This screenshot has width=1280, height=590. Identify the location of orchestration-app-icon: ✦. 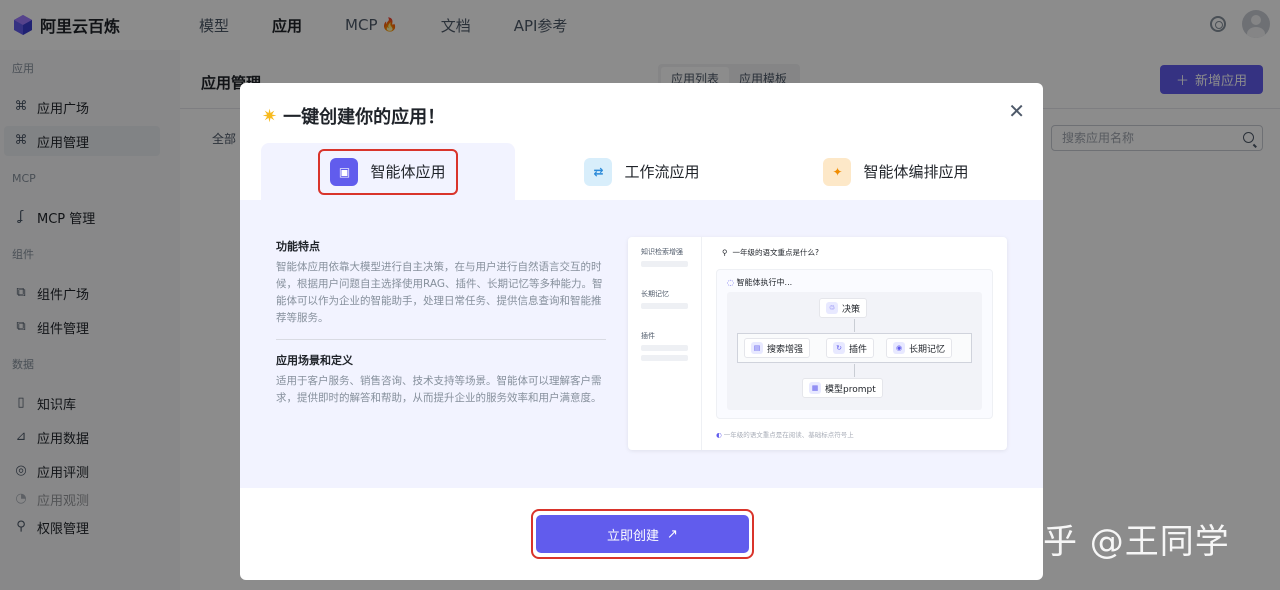
(837, 171).